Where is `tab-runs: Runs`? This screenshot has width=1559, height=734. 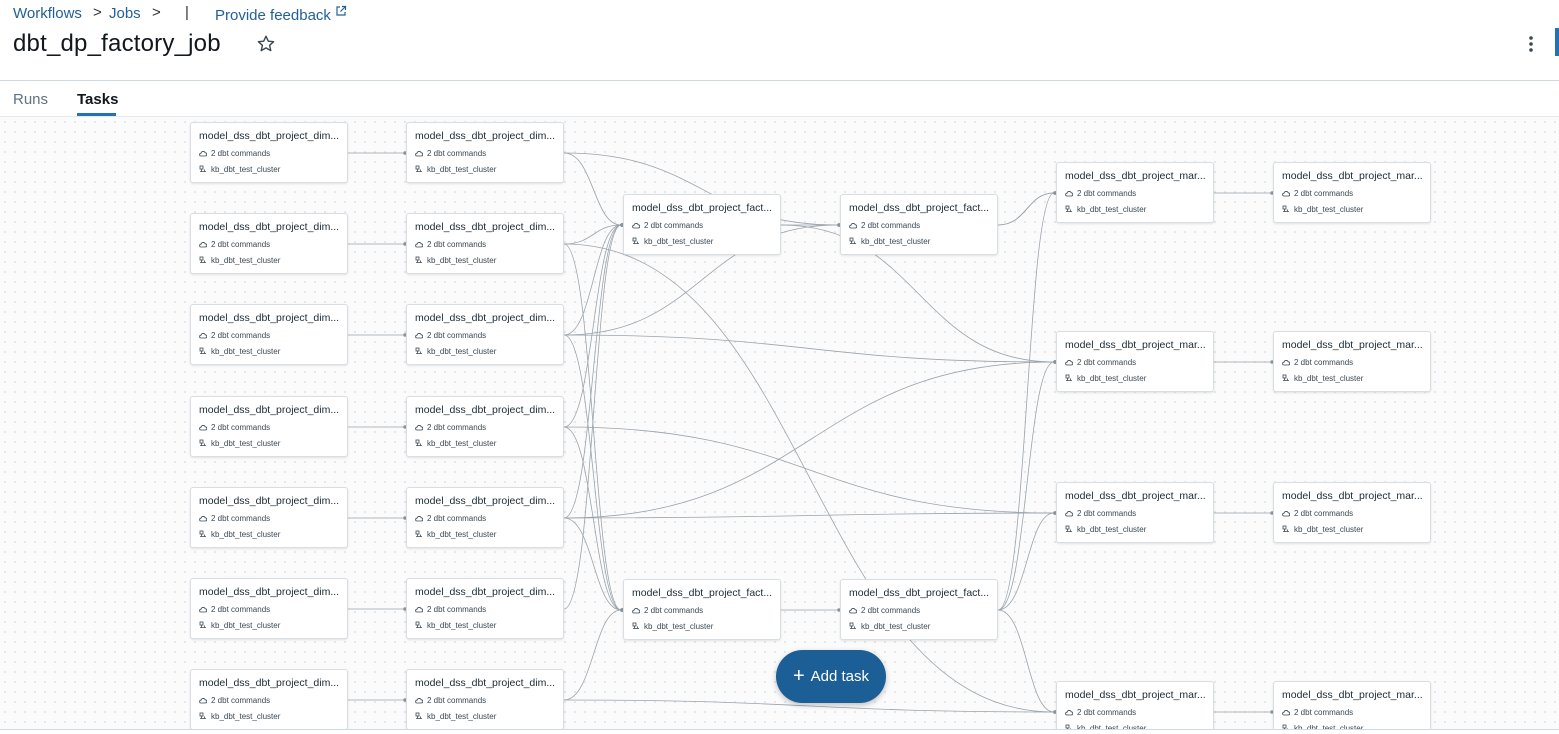
tab-runs: Runs is located at coordinates (30, 99).